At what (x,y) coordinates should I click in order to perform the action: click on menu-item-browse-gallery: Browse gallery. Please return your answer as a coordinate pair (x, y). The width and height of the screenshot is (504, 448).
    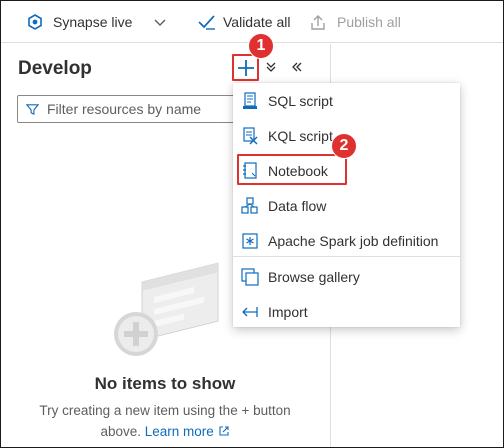
    Looking at the image, I should click on (346, 276).